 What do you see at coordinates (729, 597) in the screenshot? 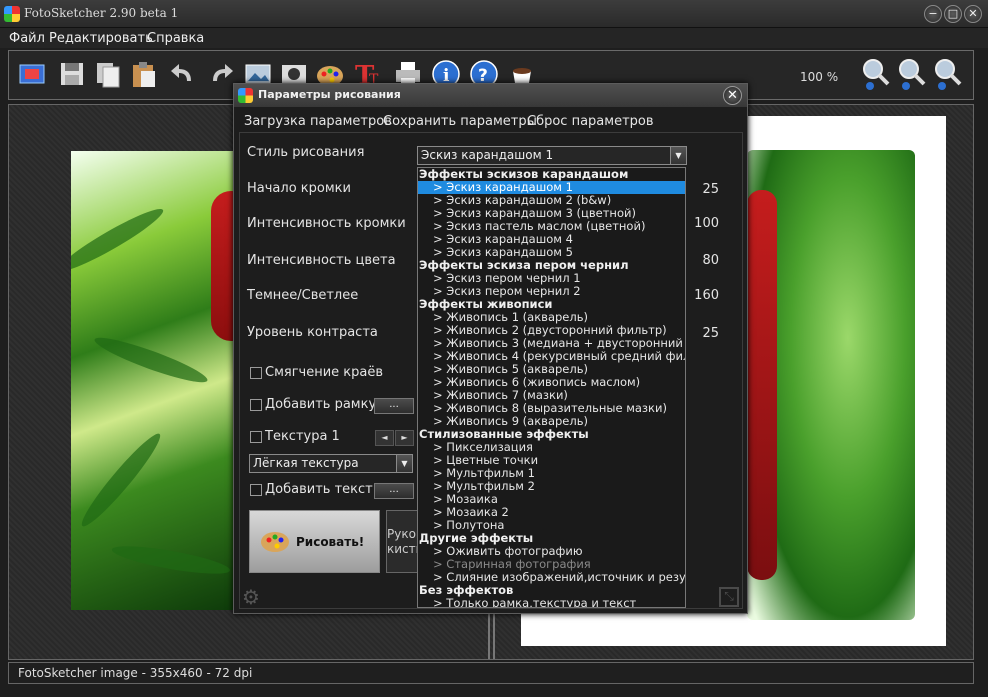
I see `resize-icon: ⤡` at bounding box center [729, 597].